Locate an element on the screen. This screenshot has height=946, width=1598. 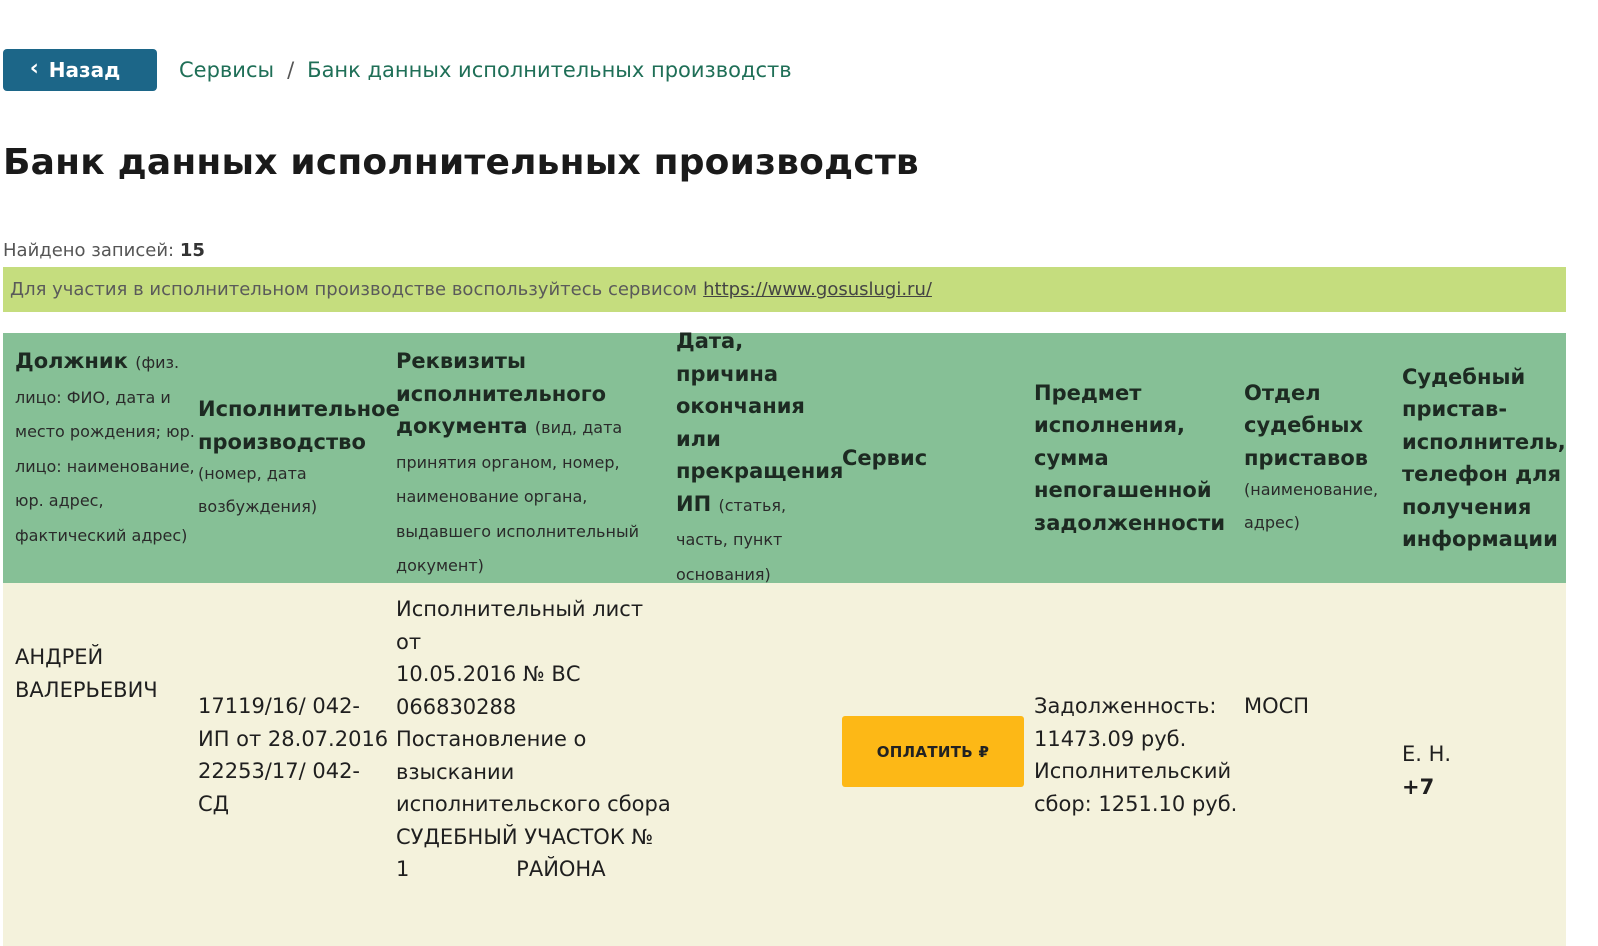
cell-debtor: АНДРЕЙ ВАЛЕРЬЕВИЧ is located at coordinates (105, 764).